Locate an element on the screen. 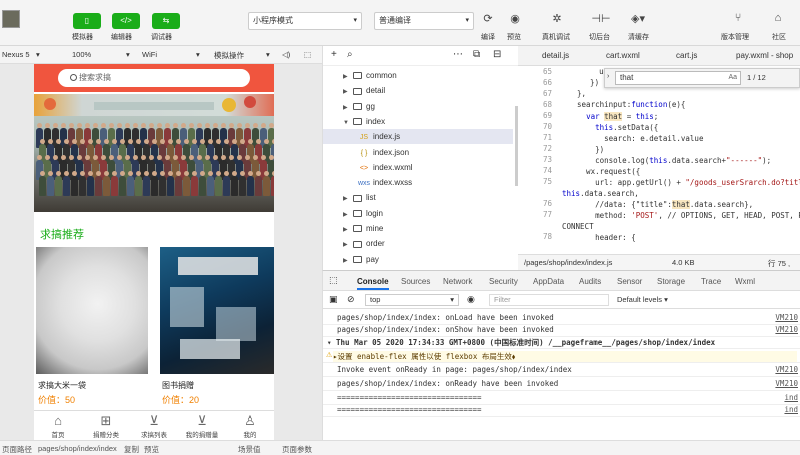 Image resolution: width=800 pixels, height=455 pixels. tab-sensor: Sensor is located at coordinates (629, 281).